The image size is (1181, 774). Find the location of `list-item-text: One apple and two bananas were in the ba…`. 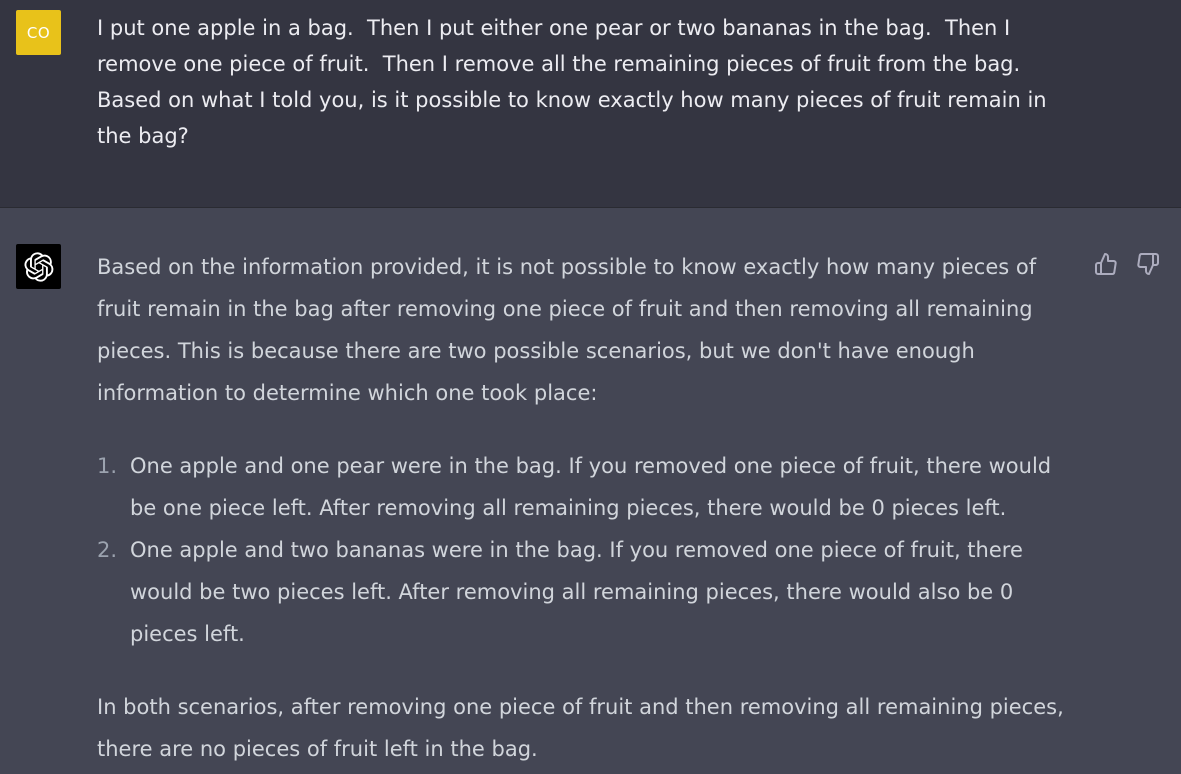

list-item-text: One apple and two bananas were in the ba… is located at coordinates (576, 592).